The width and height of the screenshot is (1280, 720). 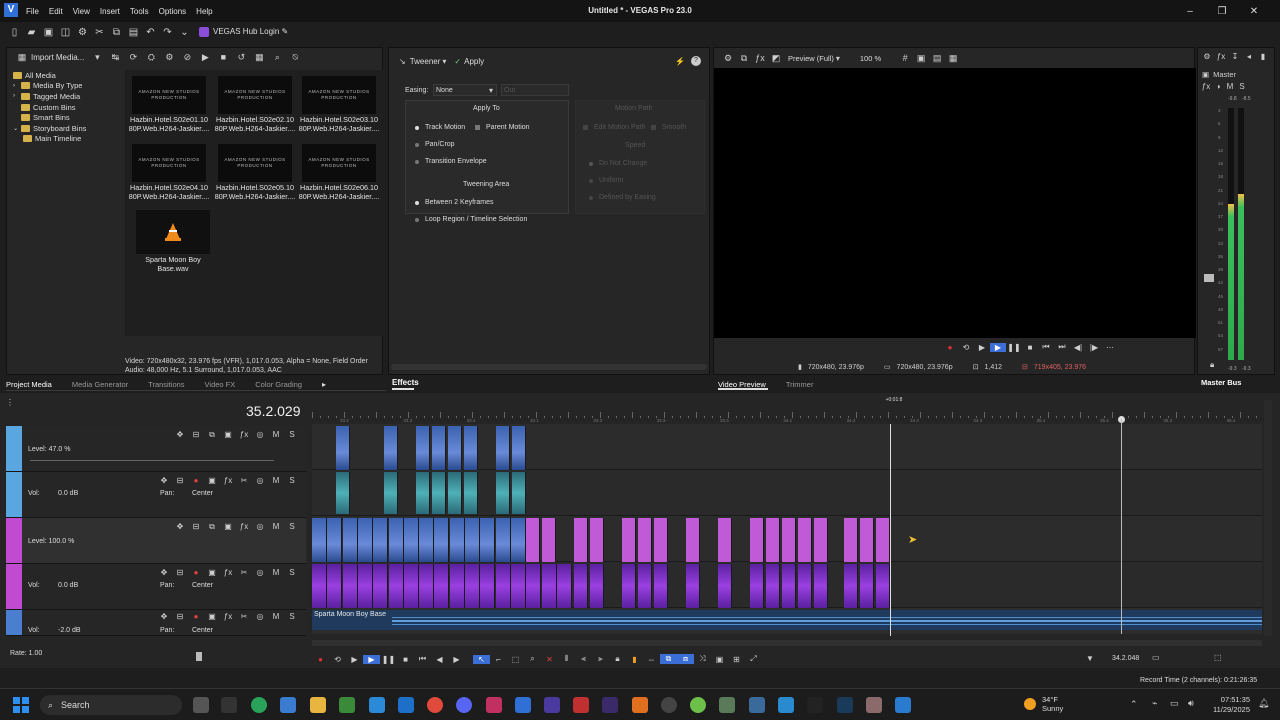 What do you see at coordinates (464, 705) in the screenshot?
I see `discord-icon` at bounding box center [464, 705].